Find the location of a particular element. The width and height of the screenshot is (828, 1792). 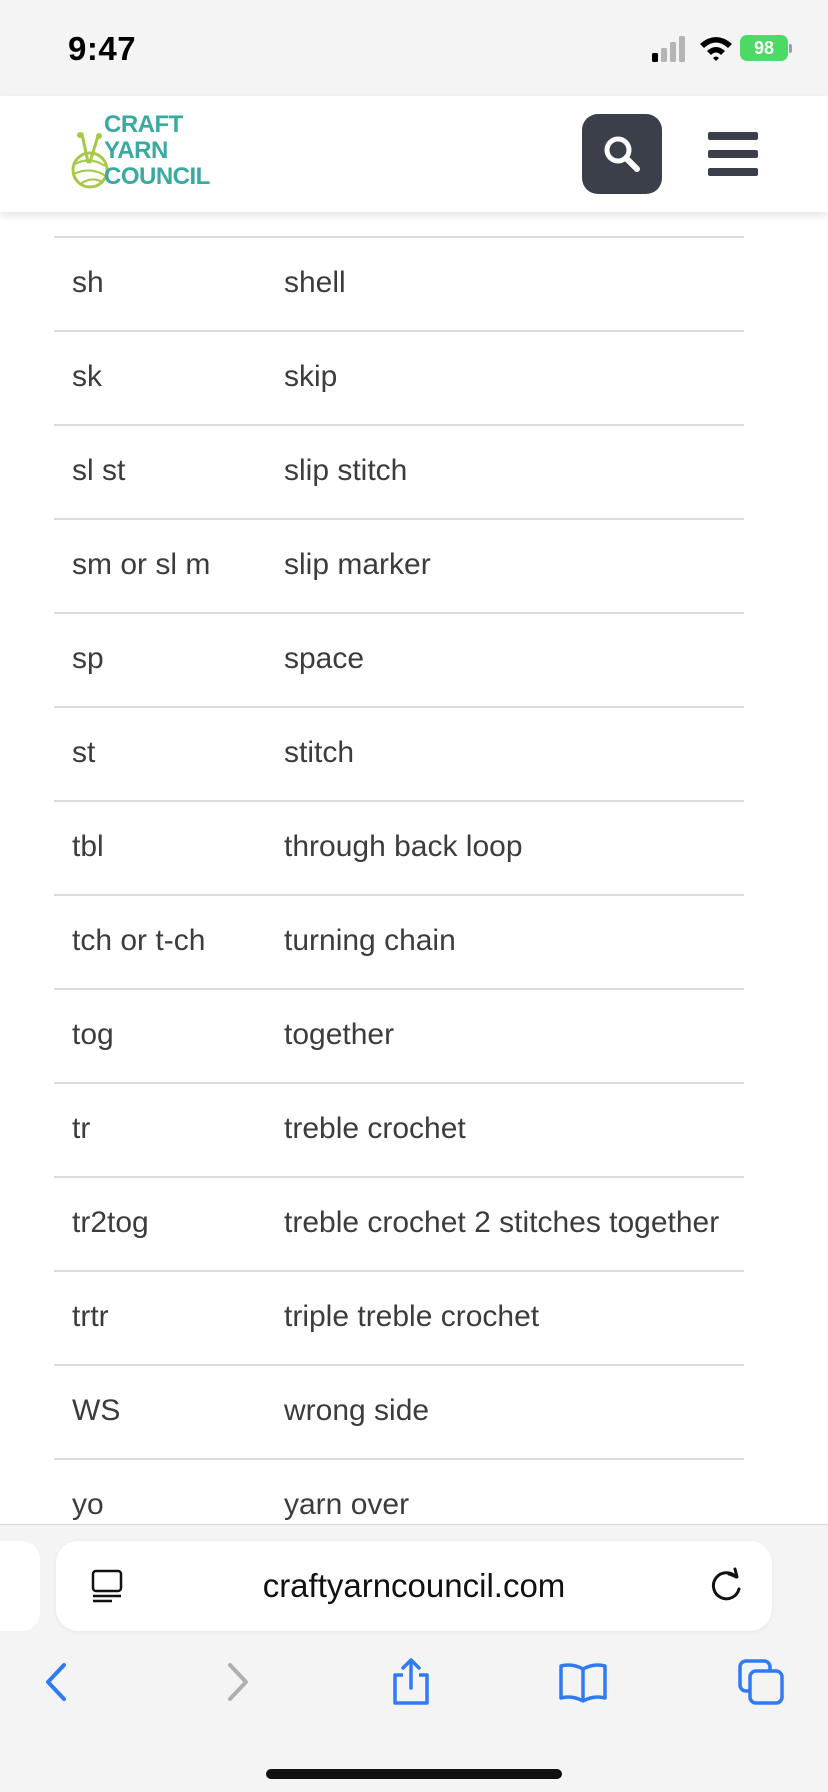

cellular-signal-icon is located at coordinates (668, 49).